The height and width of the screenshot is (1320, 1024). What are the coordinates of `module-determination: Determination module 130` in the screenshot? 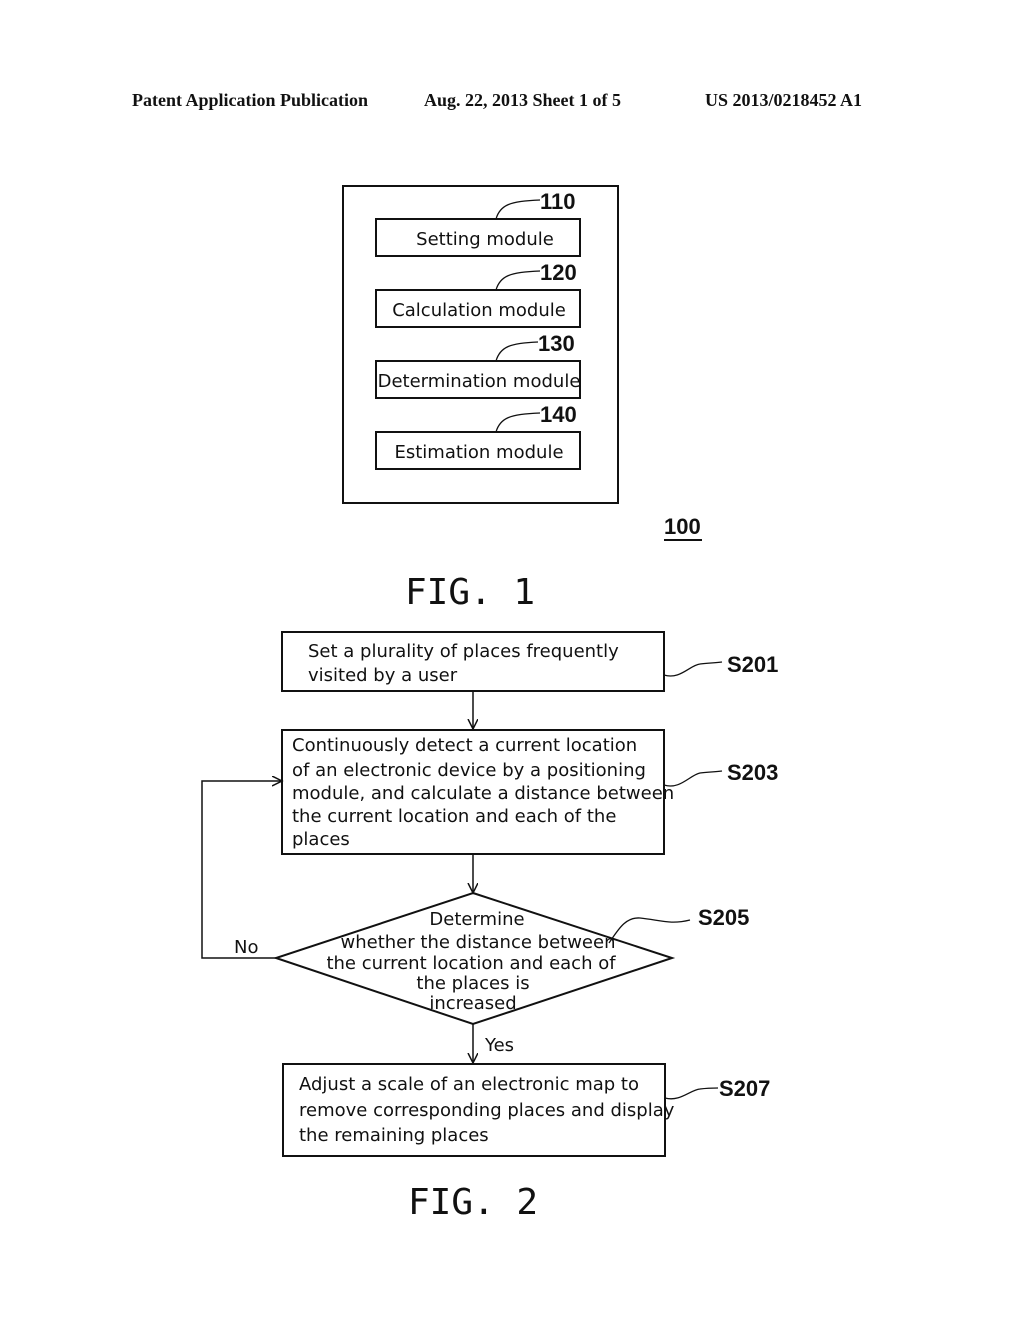 It's located at (478, 365).